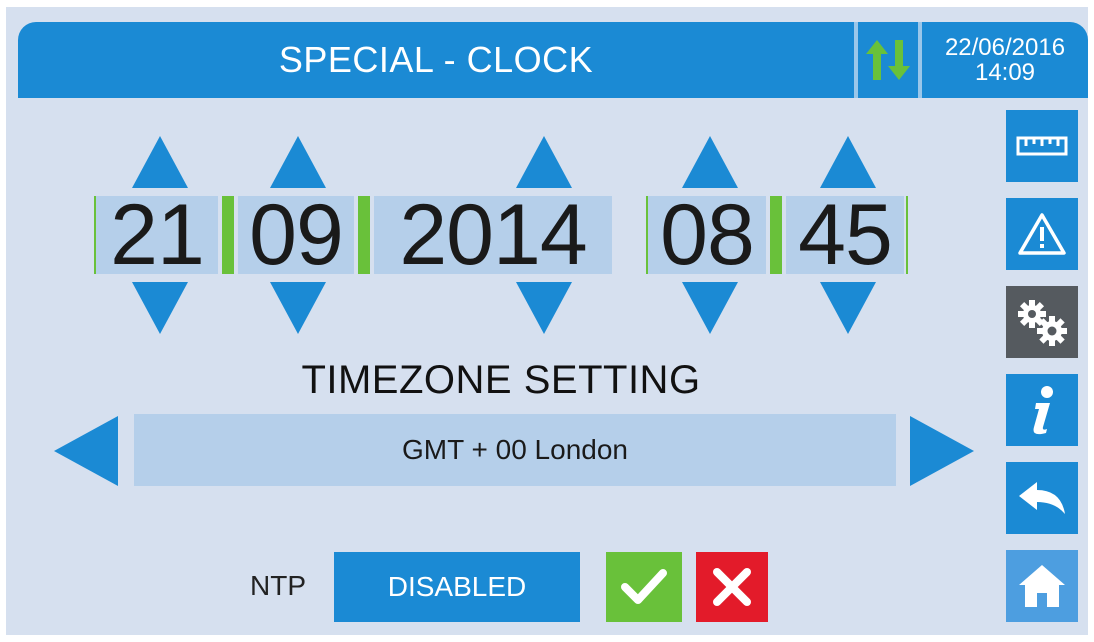 The image size is (1094, 642). I want to click on cancel-button, so click(732, 587).